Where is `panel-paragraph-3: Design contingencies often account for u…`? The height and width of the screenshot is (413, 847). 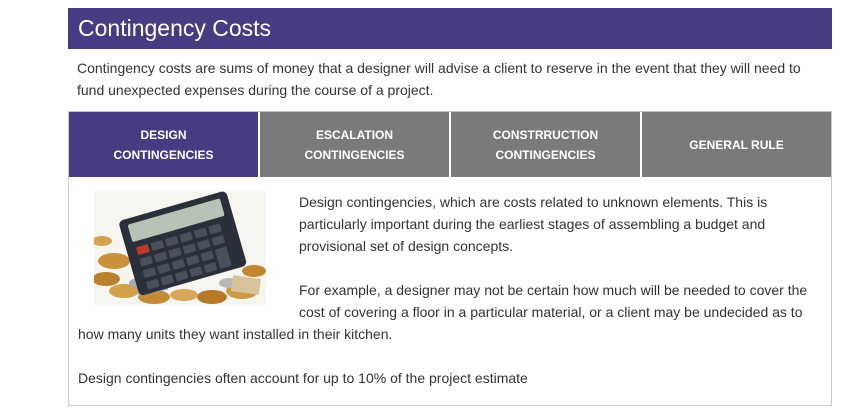
panel-paragraph-3: Design contingencies often account for u… is located at coordinates (303, 378).